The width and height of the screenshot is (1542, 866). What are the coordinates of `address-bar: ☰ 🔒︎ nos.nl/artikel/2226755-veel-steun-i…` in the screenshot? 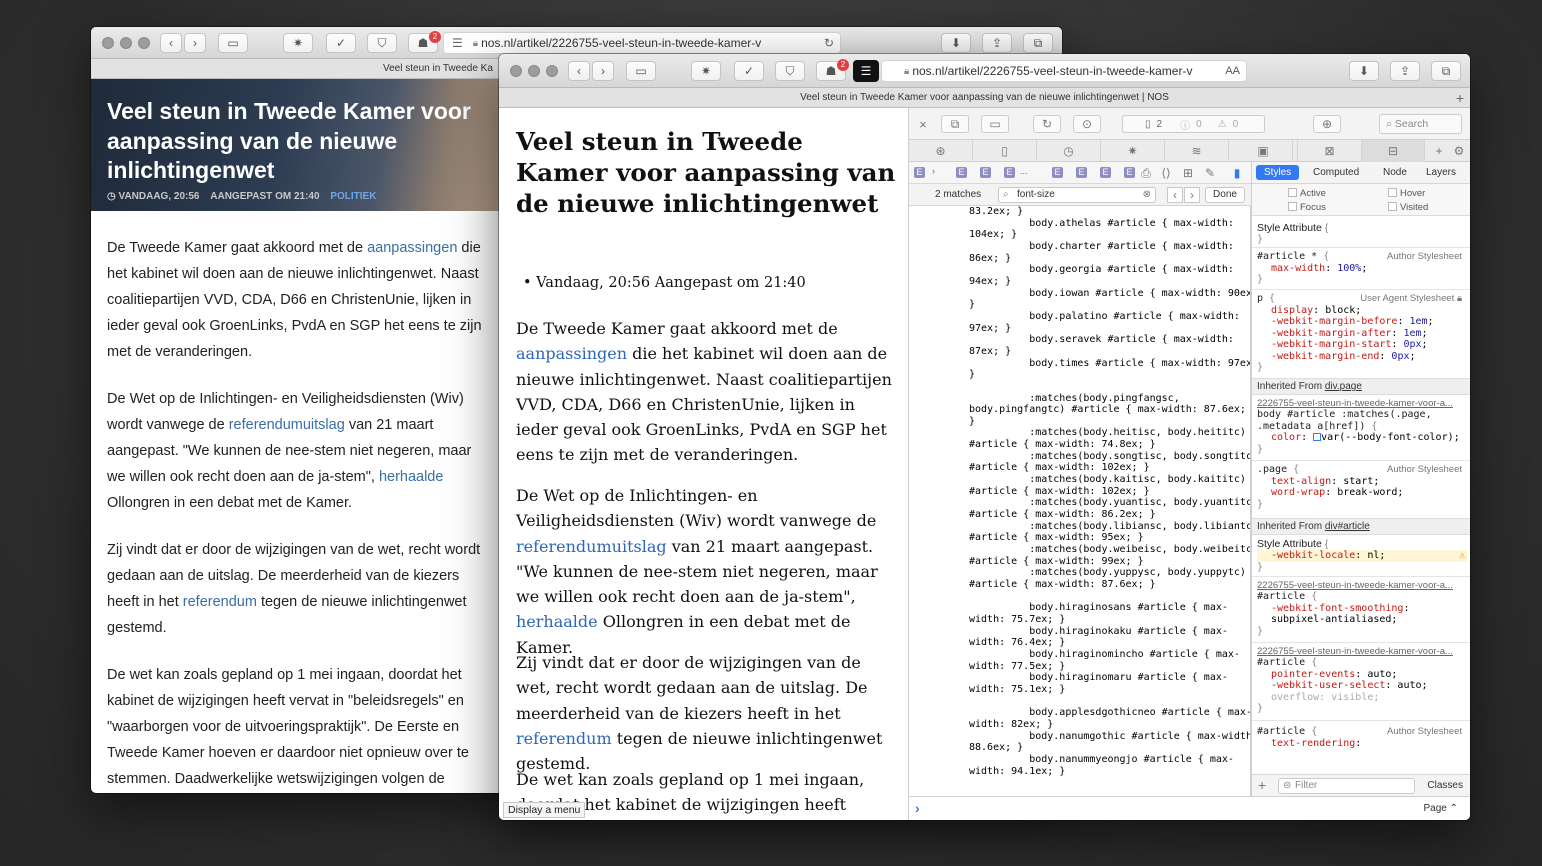 It's located at (642, 43).